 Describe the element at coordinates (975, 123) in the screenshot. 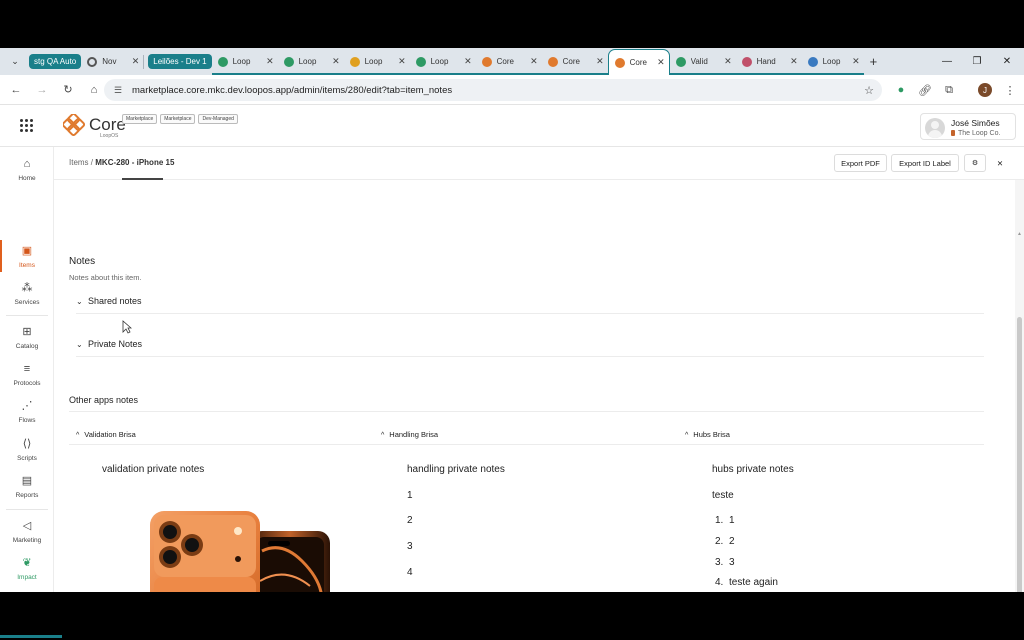

I see `user-name: José Simões` at that location.